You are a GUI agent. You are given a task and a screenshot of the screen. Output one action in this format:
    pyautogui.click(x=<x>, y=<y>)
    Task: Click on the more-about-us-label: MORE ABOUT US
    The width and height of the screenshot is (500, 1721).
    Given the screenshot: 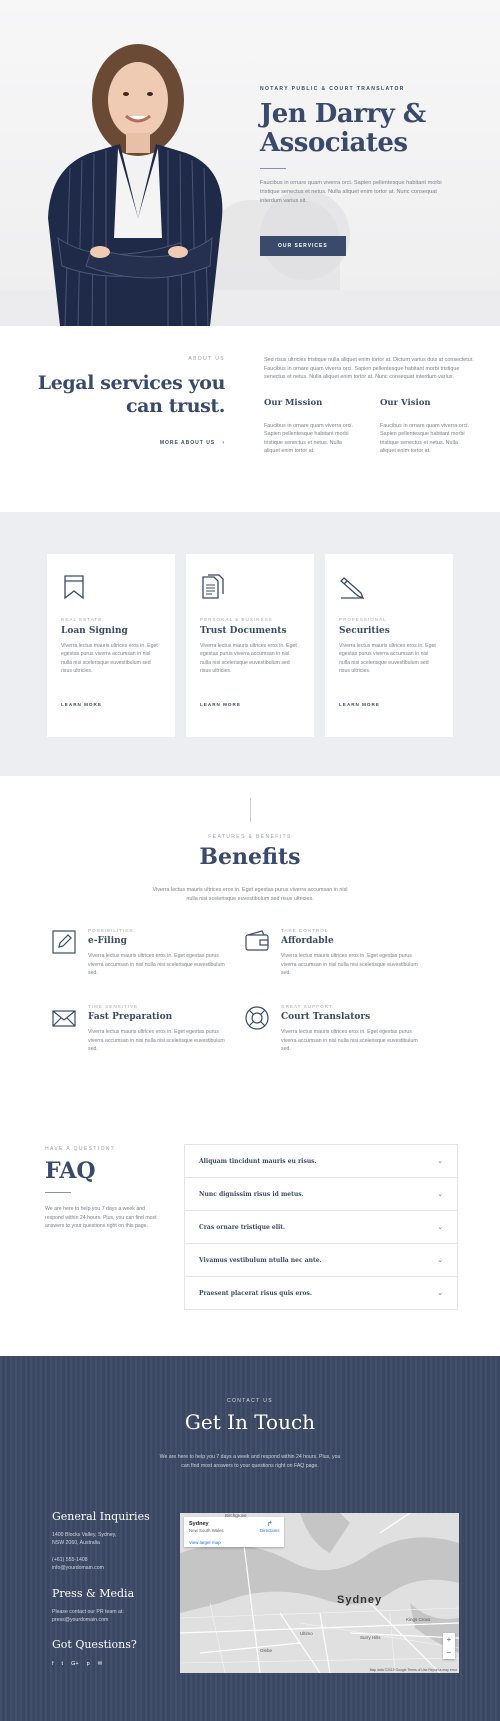 What is the action you would take?
    pyautogui.click(x=187, y=443)
    